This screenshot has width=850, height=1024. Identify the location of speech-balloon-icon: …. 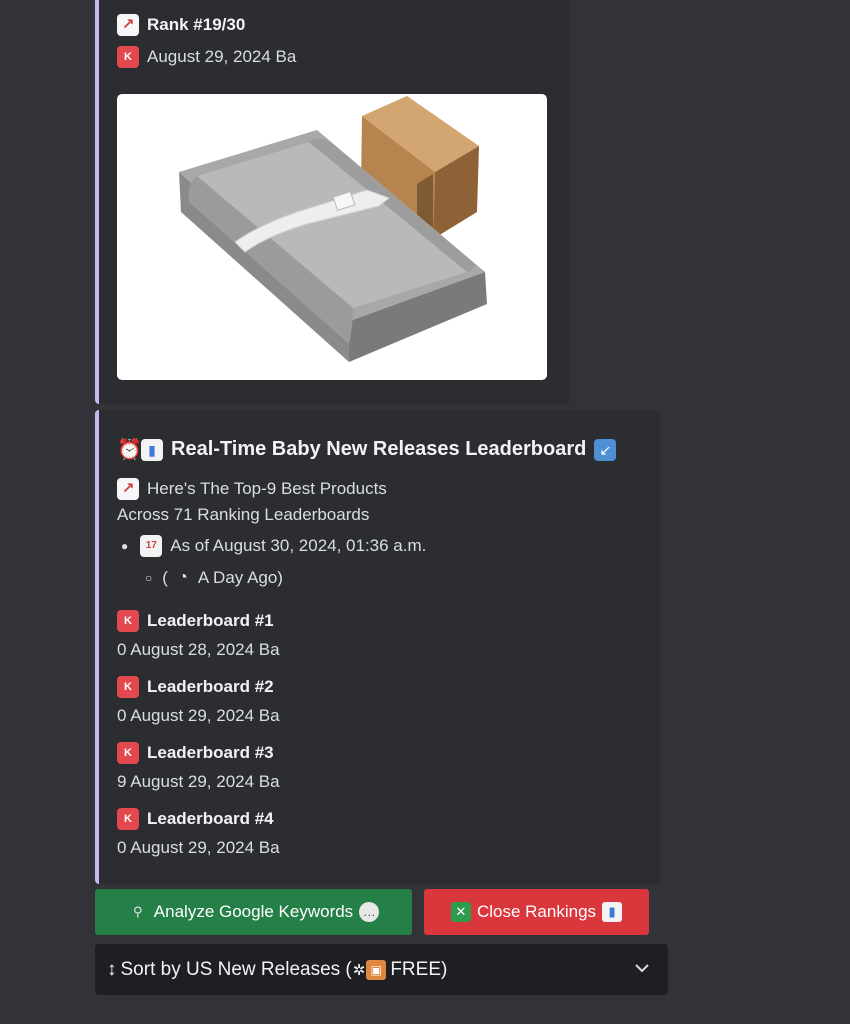
(369, 912).